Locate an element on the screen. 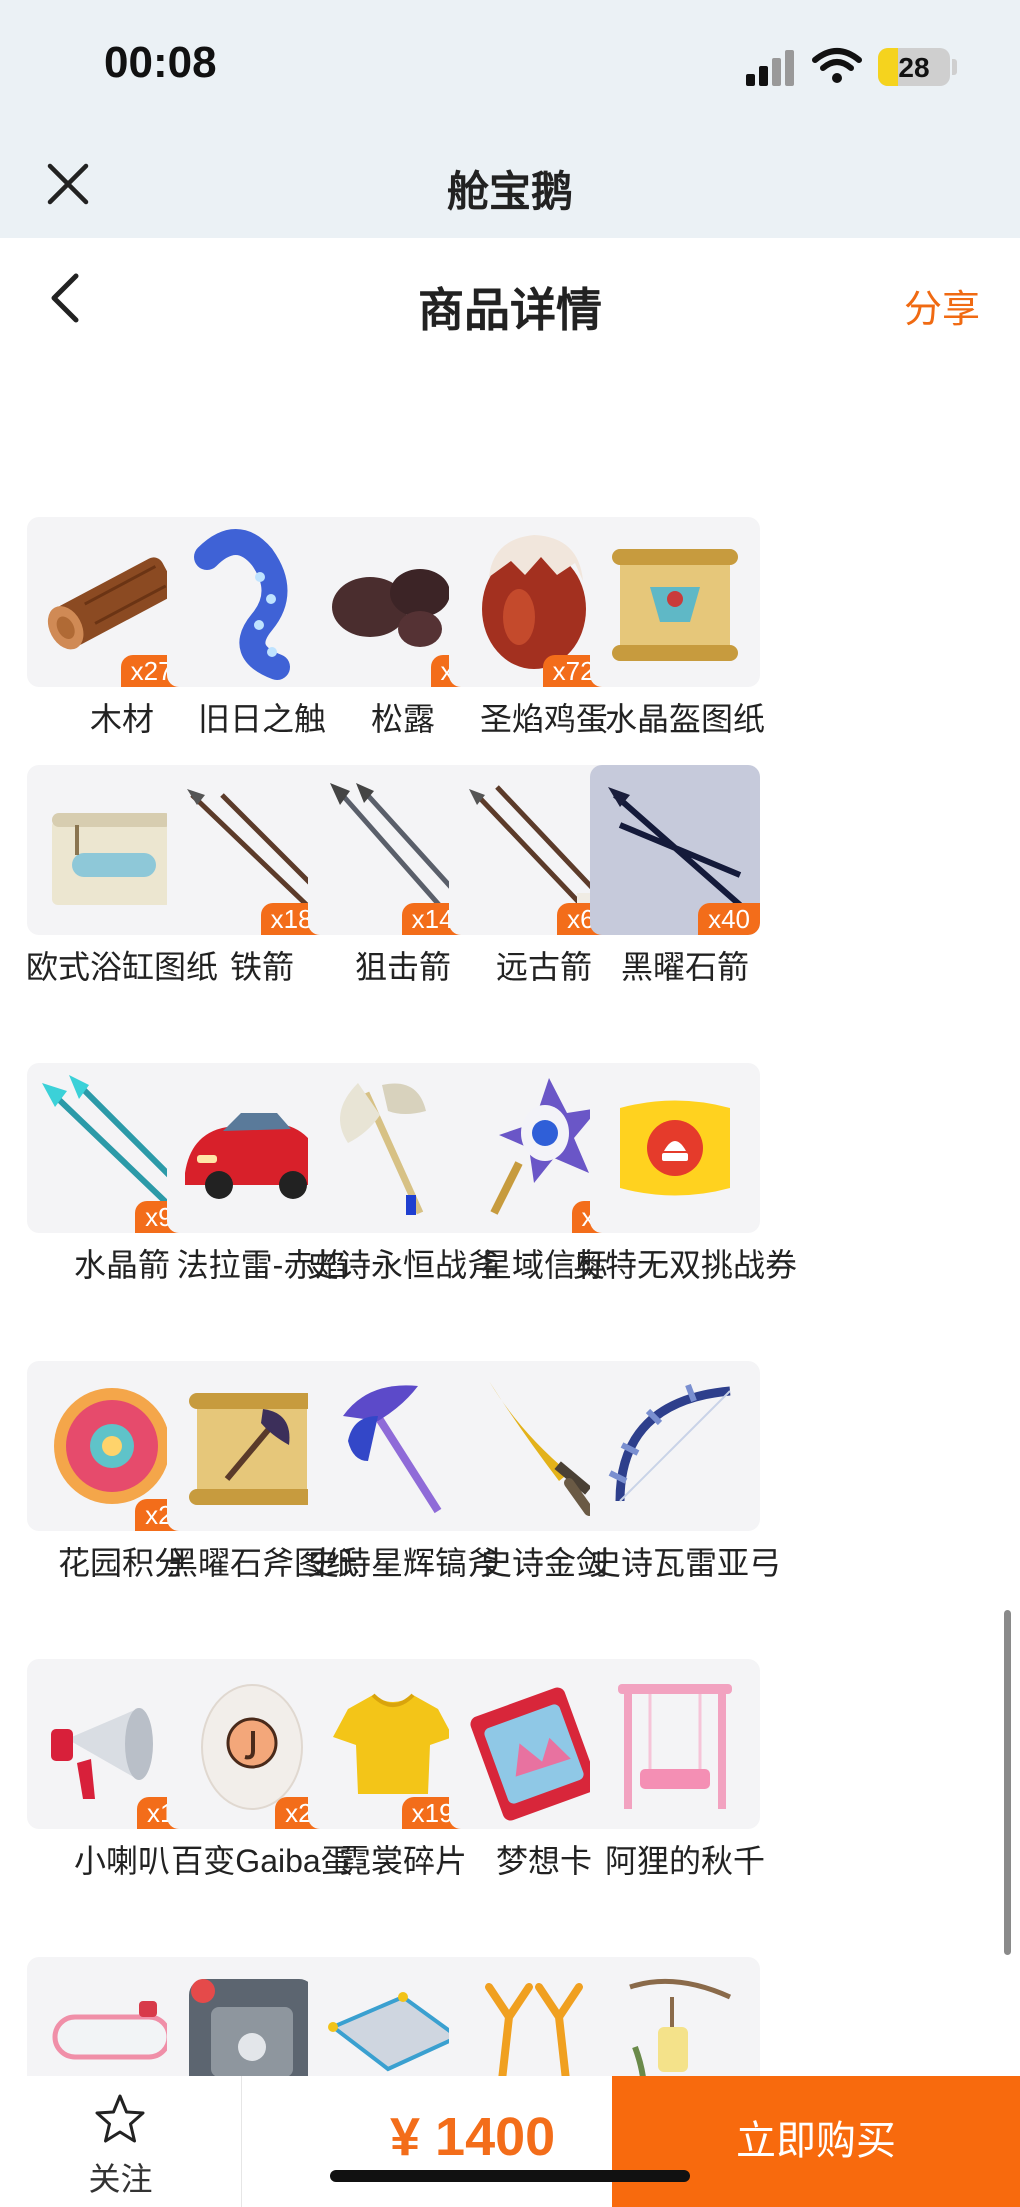 The image size is (1020, 2207). battery-tip is located at coordinates (954, 67).